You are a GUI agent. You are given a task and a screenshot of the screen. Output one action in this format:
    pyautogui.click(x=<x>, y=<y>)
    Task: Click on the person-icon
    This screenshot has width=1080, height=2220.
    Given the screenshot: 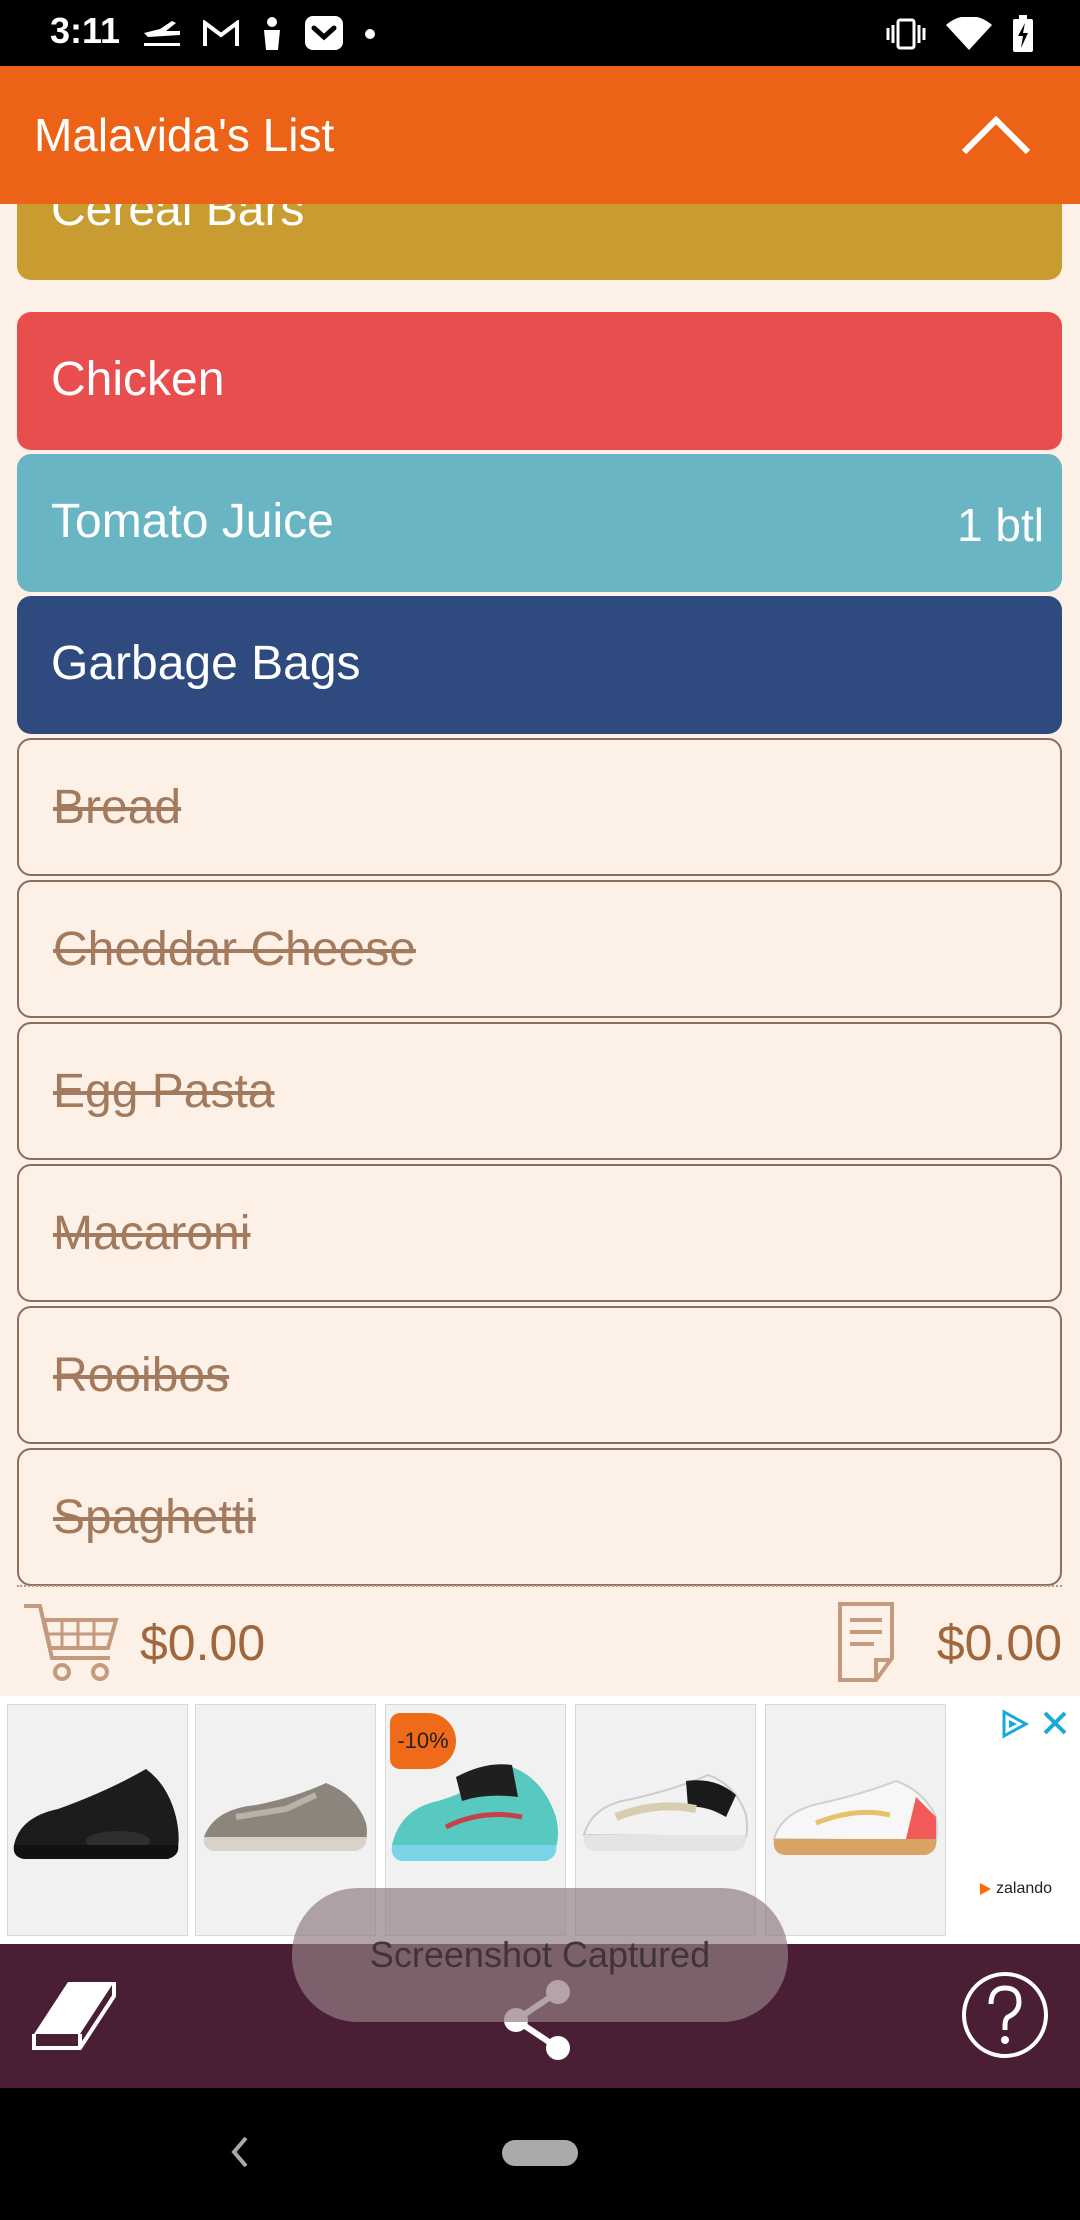 What is the action you would take?
    pyautogui.click(x=272, y=33)
    